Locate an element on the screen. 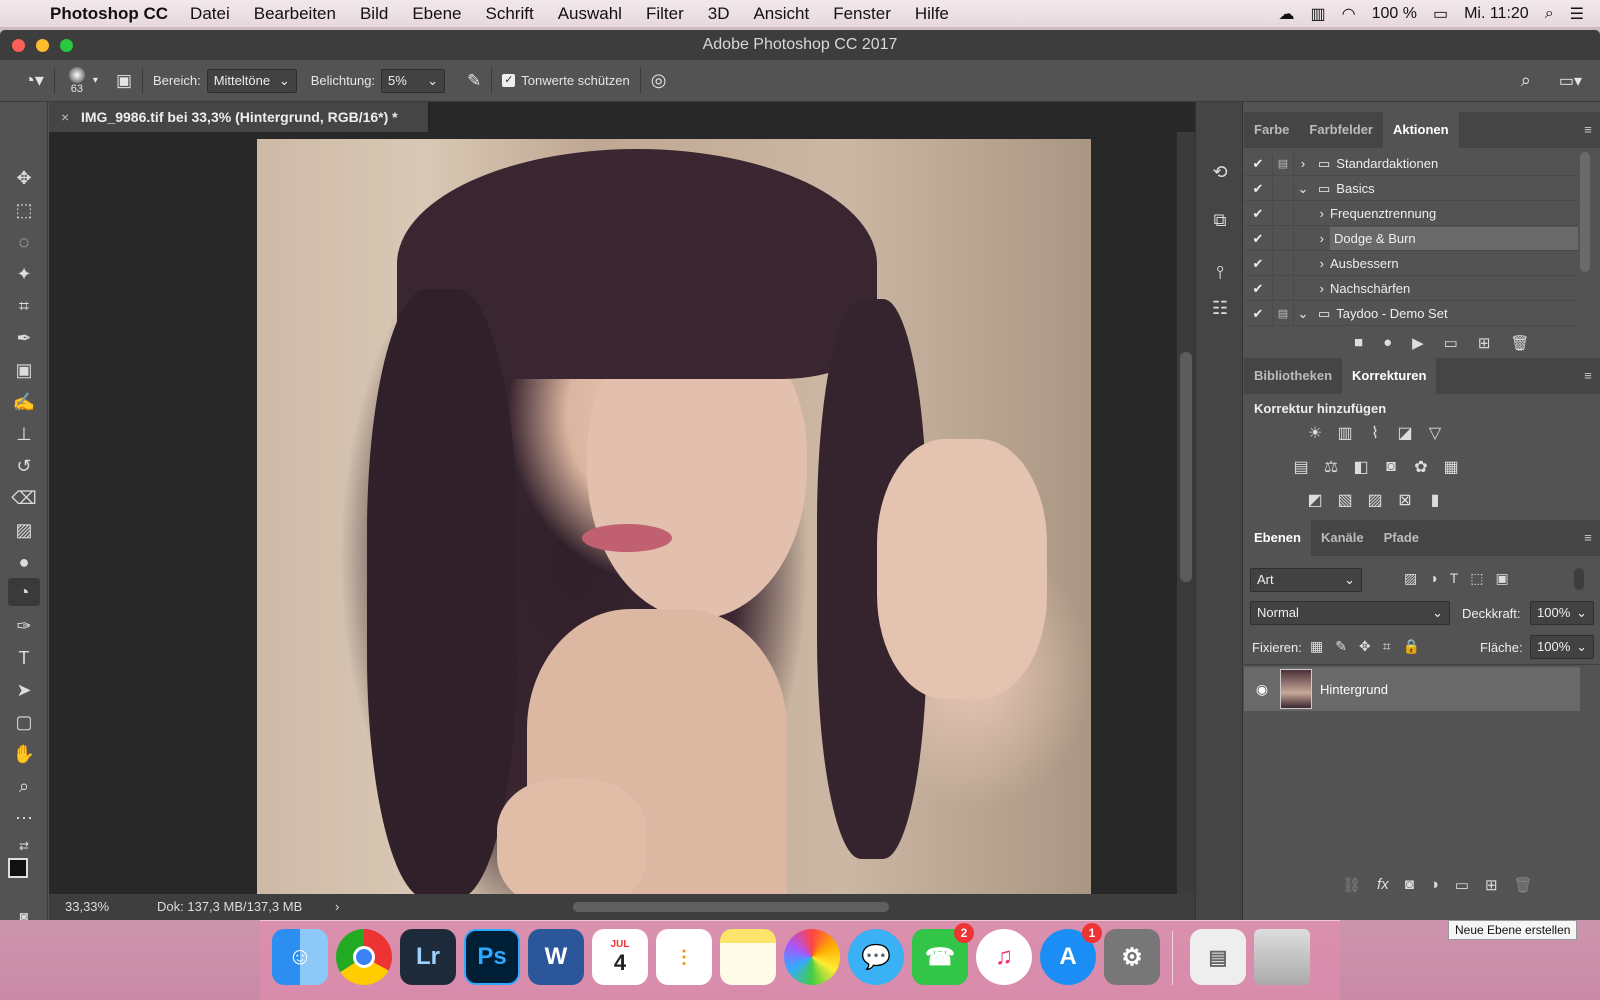  search-icon: ⌕ is located at coordinates (1526, 80).